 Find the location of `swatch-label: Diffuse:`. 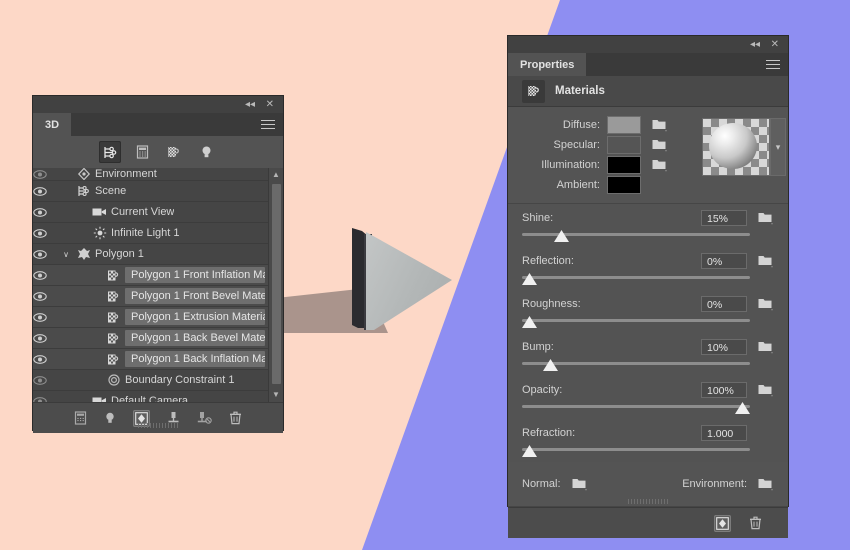

swatch-label: Diffuse: is located at coordinates (581, 124).